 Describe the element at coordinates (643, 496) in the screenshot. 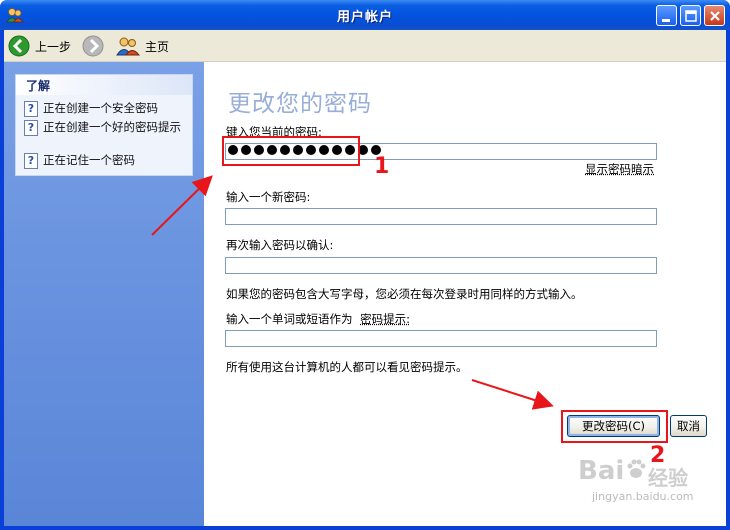

I see `baidu-watermark-url: jingyan.baidu.com` at that location.